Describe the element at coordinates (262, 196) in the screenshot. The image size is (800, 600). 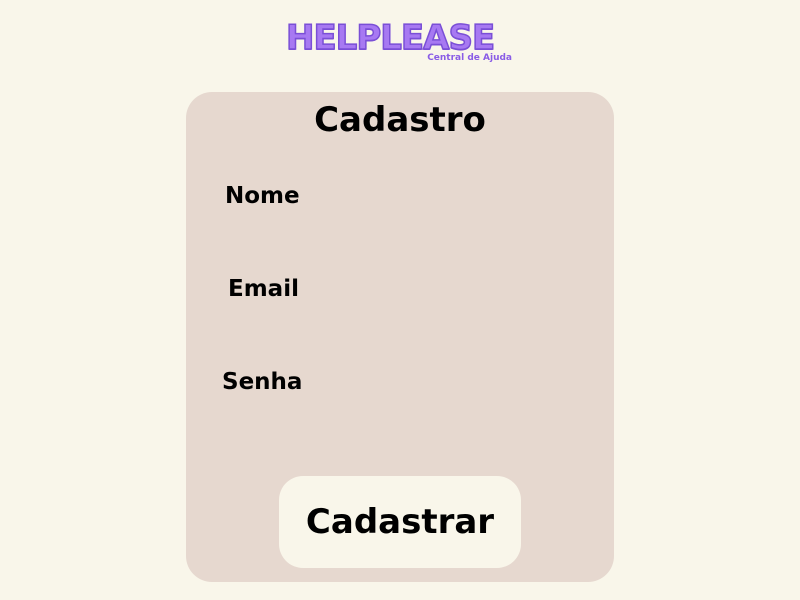
I see `name-label: Nome` at that location.